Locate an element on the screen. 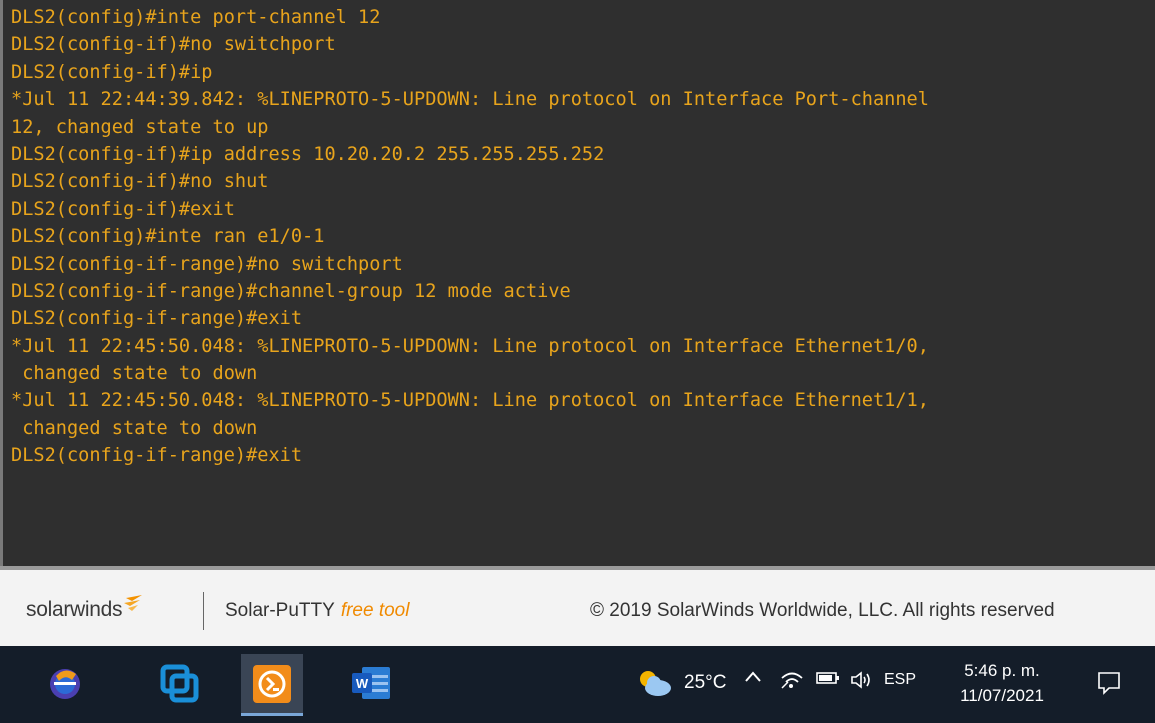 This screenshot has width=1155, height=723. flame-icon is located at coordinates (133, 603).